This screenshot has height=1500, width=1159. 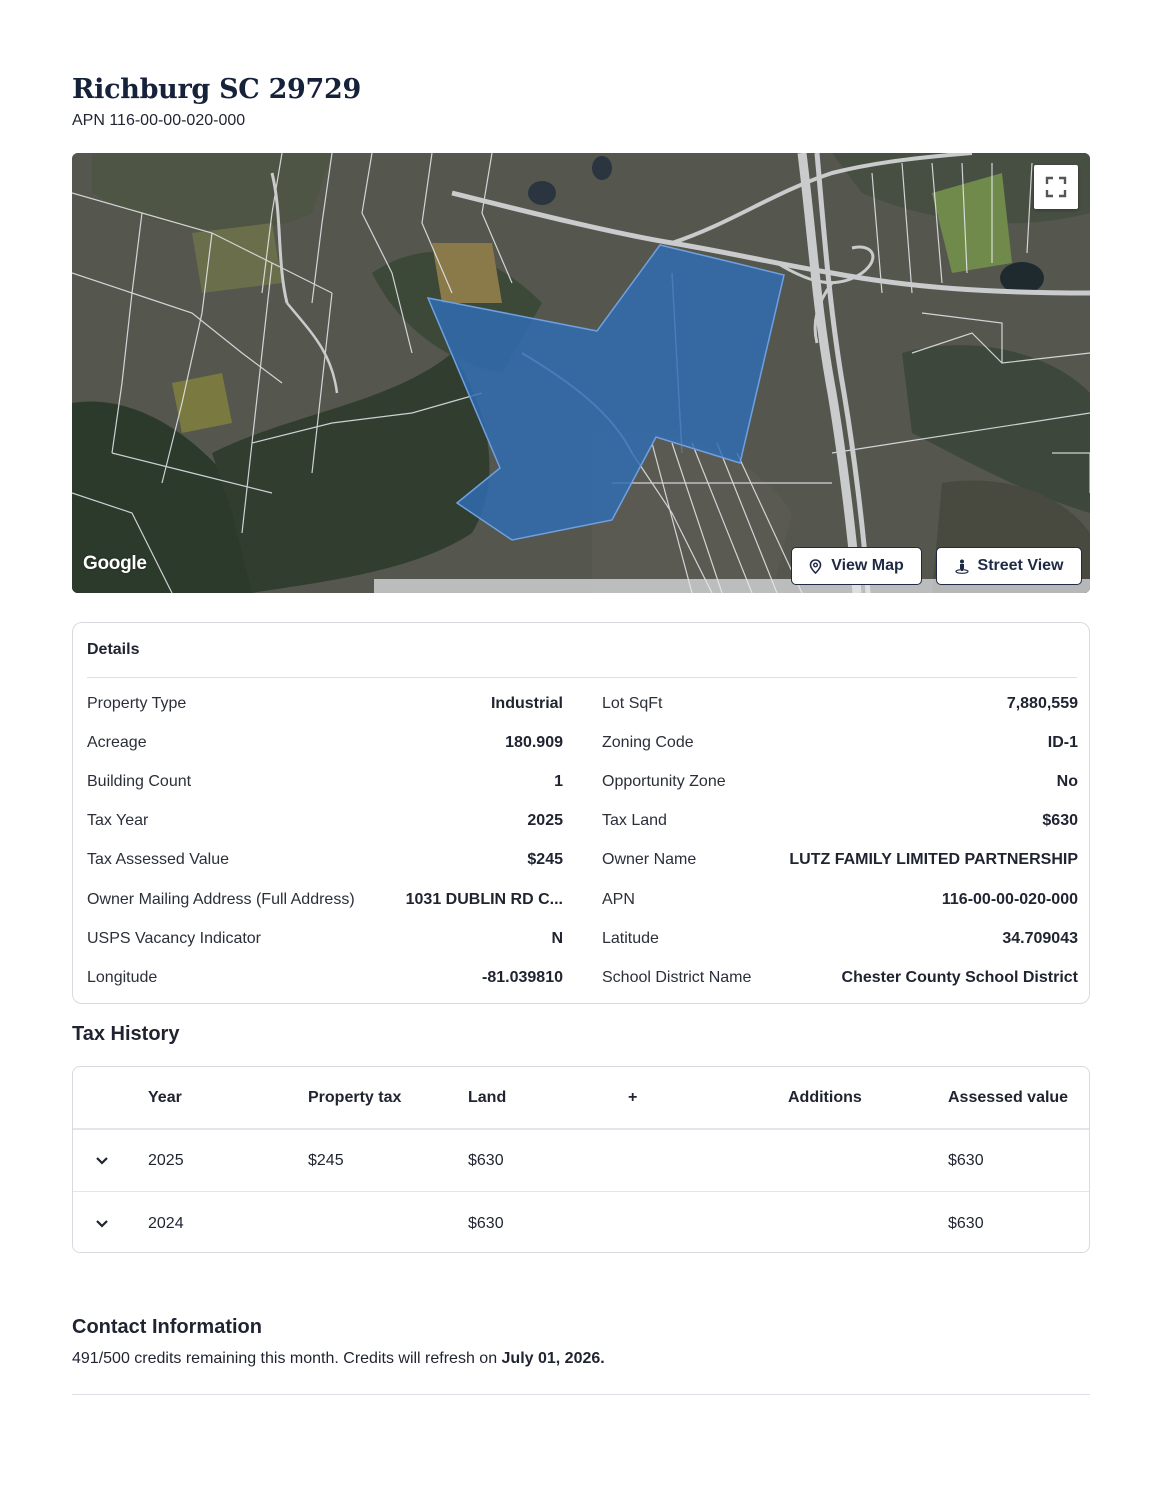 I want to click on fullscreen-button, so click(x=1056, y=187).